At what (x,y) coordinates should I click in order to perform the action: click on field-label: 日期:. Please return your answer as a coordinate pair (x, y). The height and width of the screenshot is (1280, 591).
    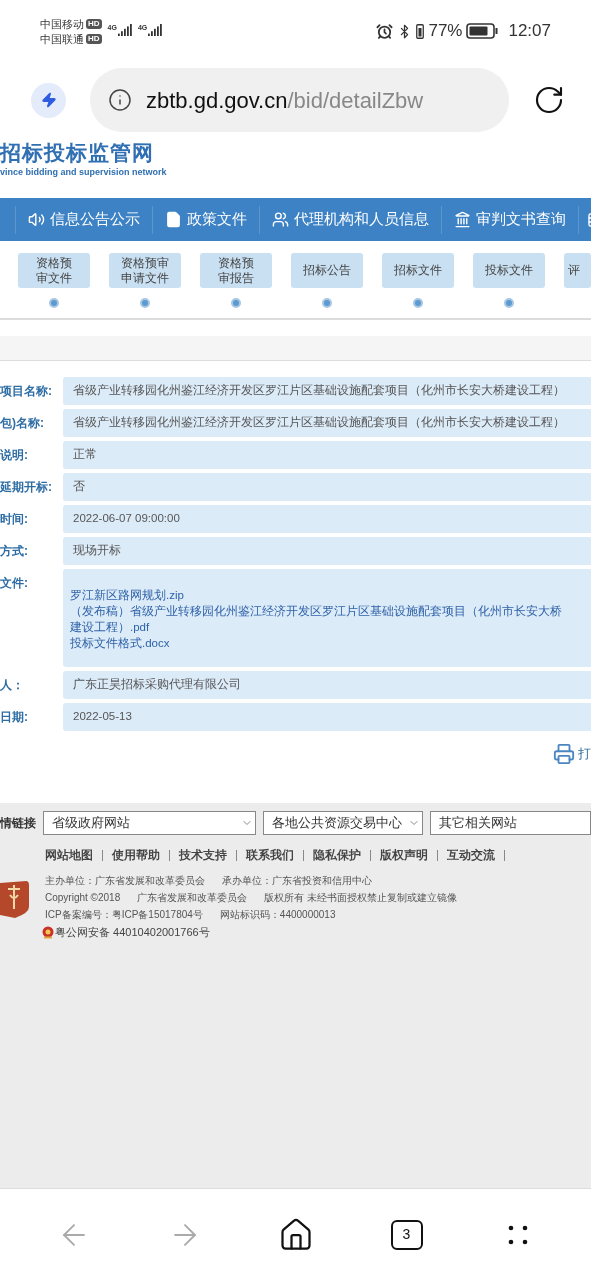
    Looking at the image, I should click on (14, 717).